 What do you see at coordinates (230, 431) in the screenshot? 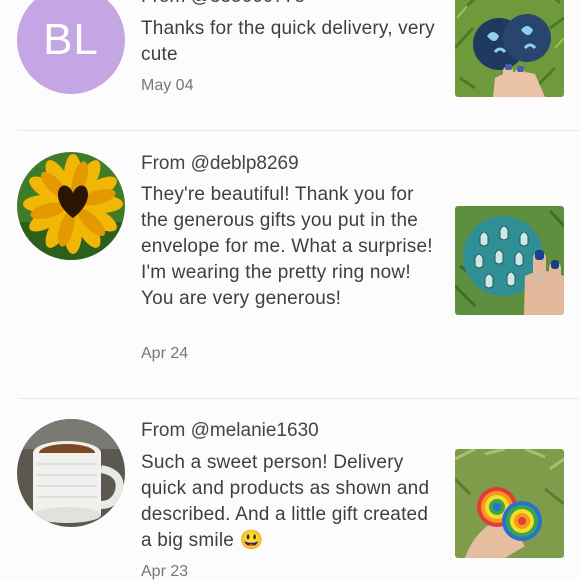
I see `review-author: From @melanie1630` at bounding box center [230, 431].